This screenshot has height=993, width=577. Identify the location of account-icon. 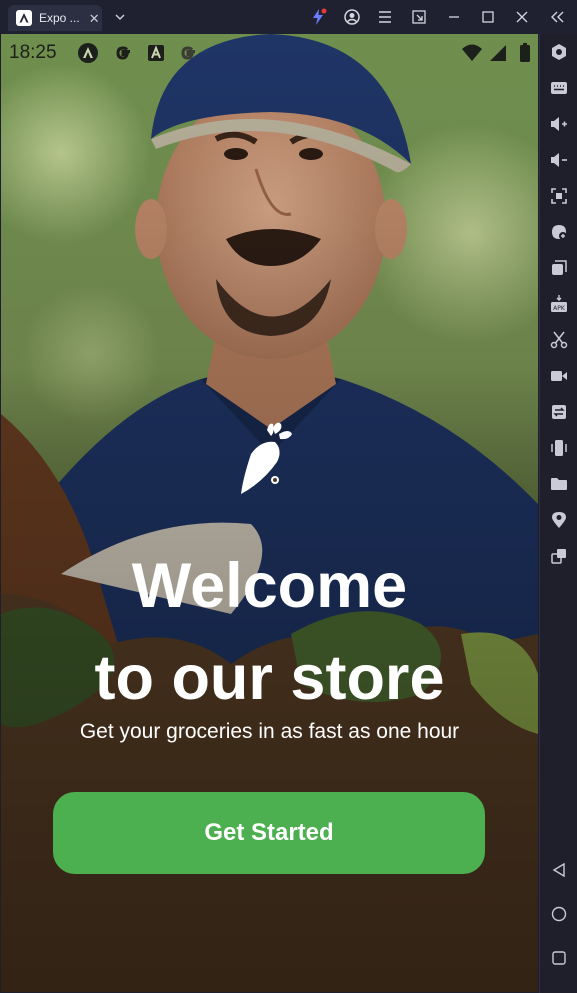
(352, 17).